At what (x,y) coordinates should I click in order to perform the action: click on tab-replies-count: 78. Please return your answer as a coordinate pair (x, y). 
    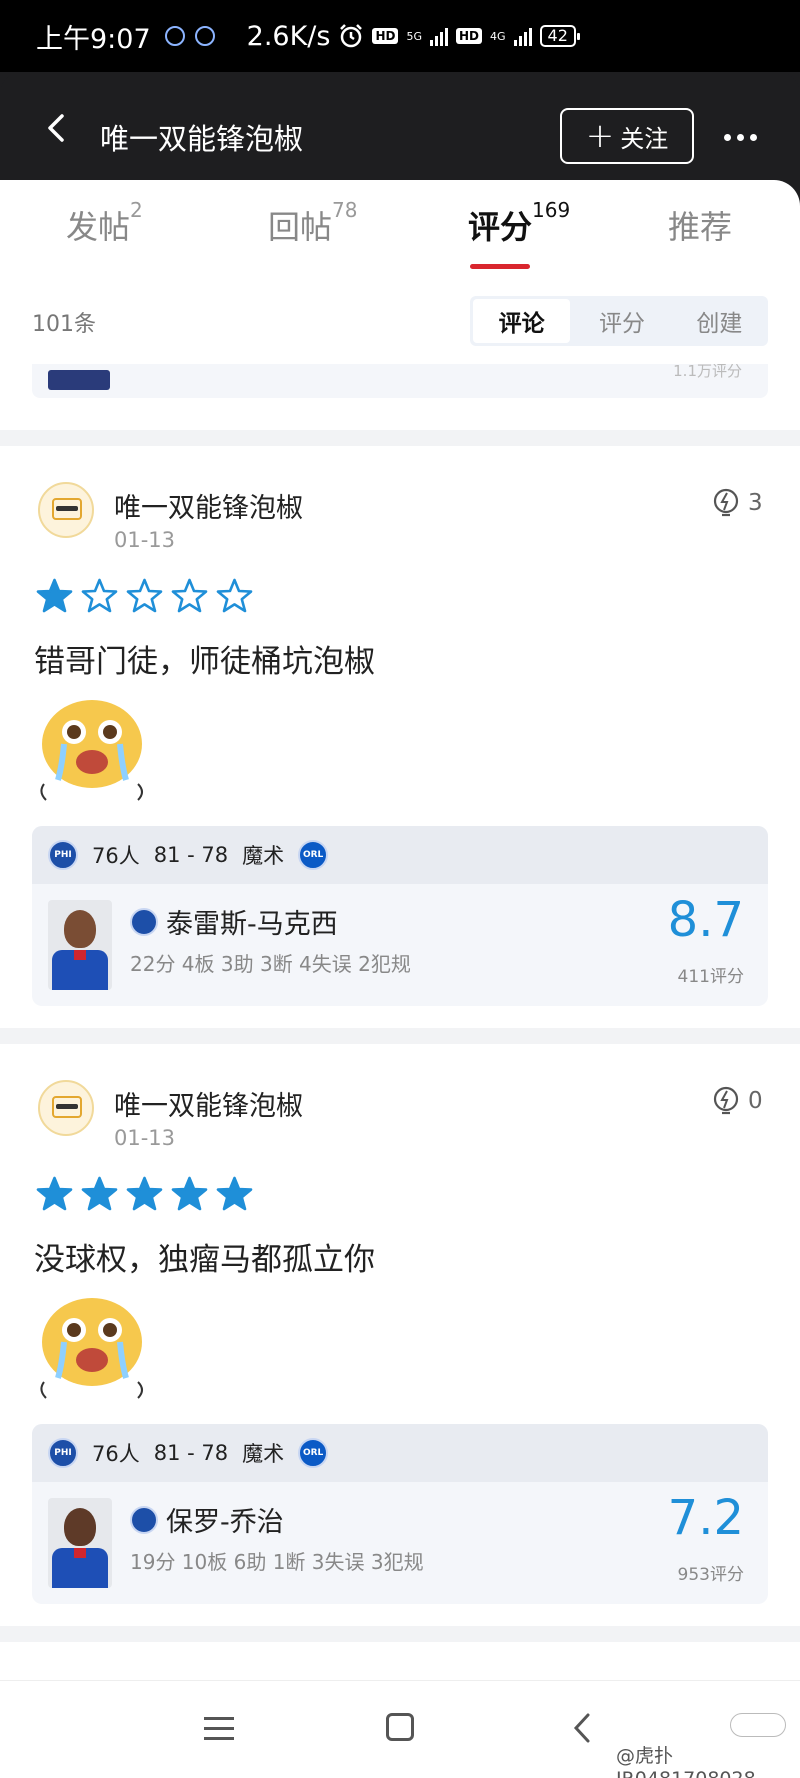
    Looking at the image, I should click on (345, 210).